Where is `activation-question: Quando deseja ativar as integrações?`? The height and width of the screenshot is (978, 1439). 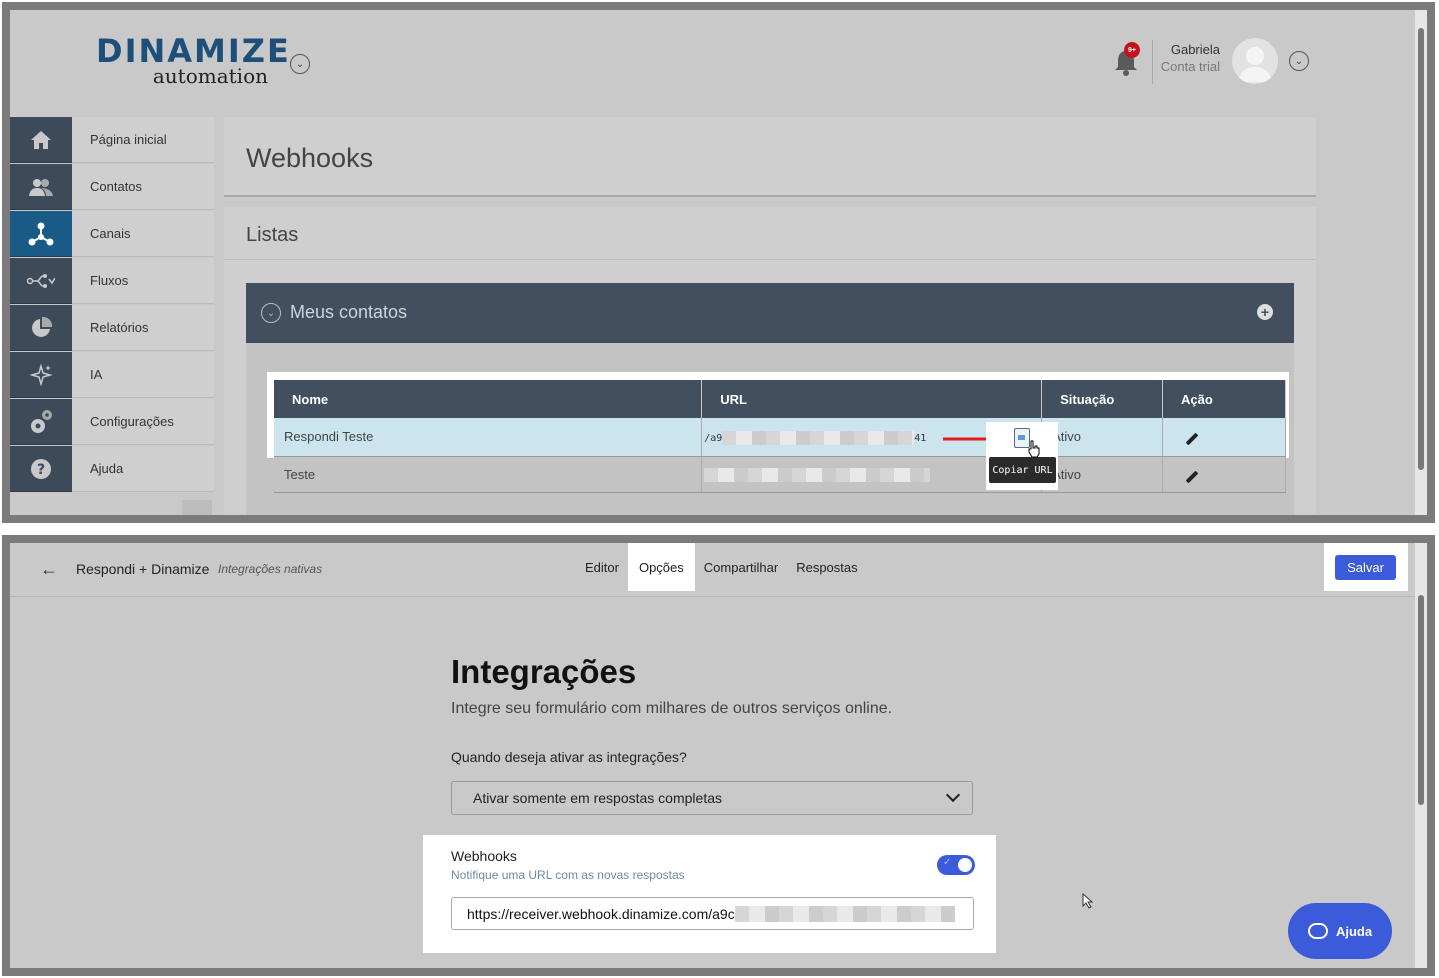
activation-question: Quando deseja ativar as integrações? is located at coordinates (569, 757).